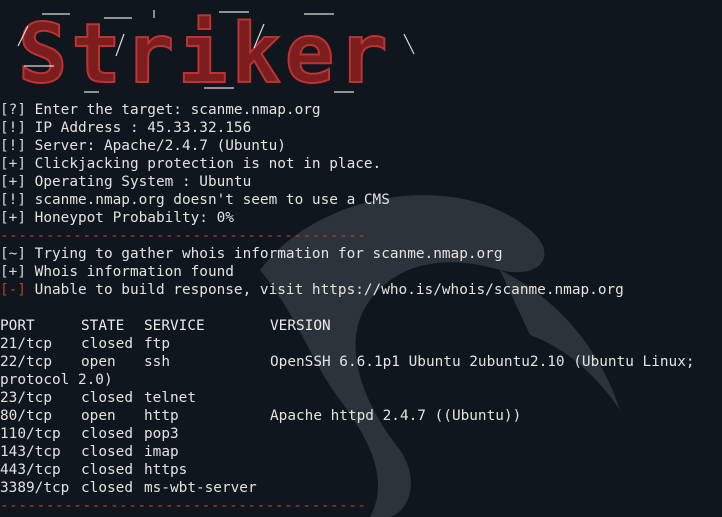 The width and height of the screenshot is (722, 517). What do you see at coordinates (361, 452) in the screenshot?
I see `table-row: 143/tcp closed imap` at bounding box center [361, 452].